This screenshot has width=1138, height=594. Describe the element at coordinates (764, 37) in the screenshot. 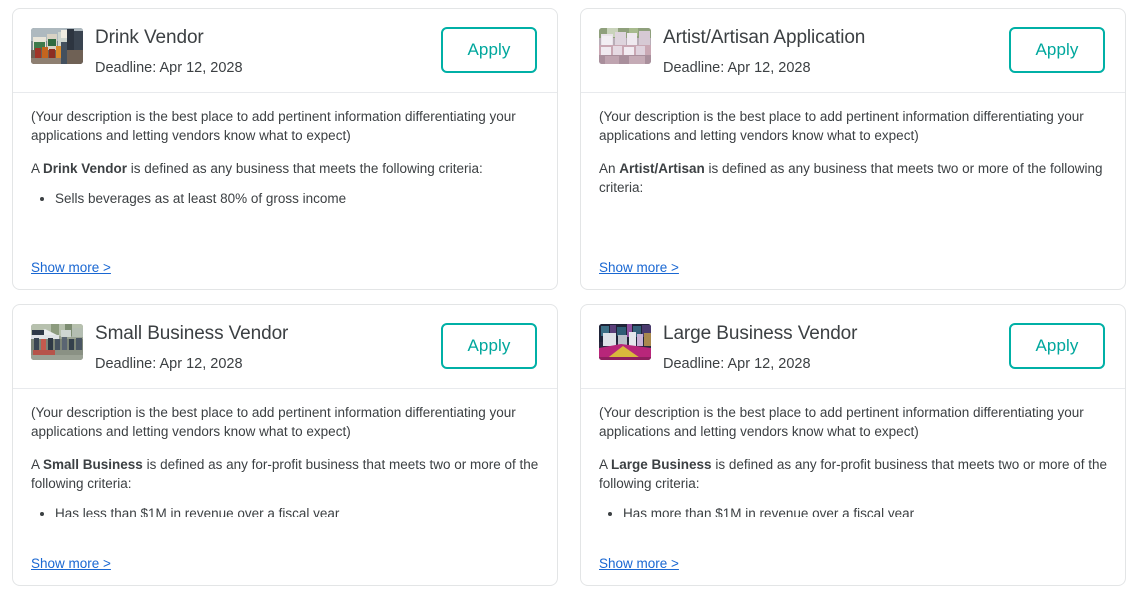

I see `application-title: Artist/Artisan Application` at that location.